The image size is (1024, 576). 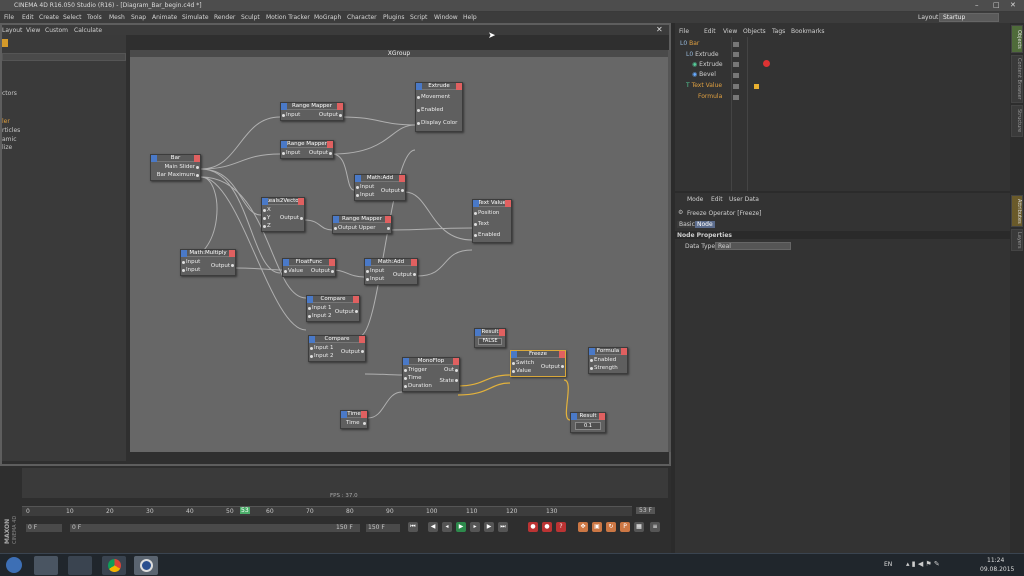 I want to click on node-bar: Bar Main Slider Bar Maximum, so click(x=175, y=167).